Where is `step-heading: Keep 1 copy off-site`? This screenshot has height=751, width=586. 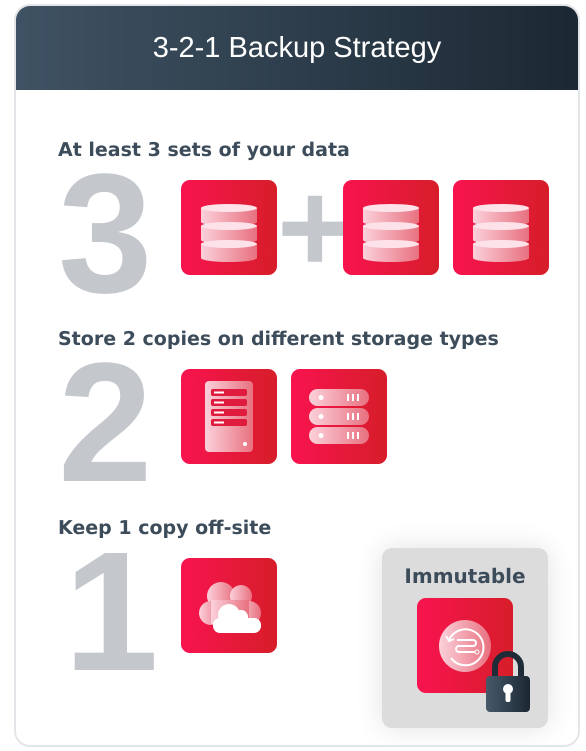
step-heading: Keep 1 copy off-site is located at coordinates (165, 528).